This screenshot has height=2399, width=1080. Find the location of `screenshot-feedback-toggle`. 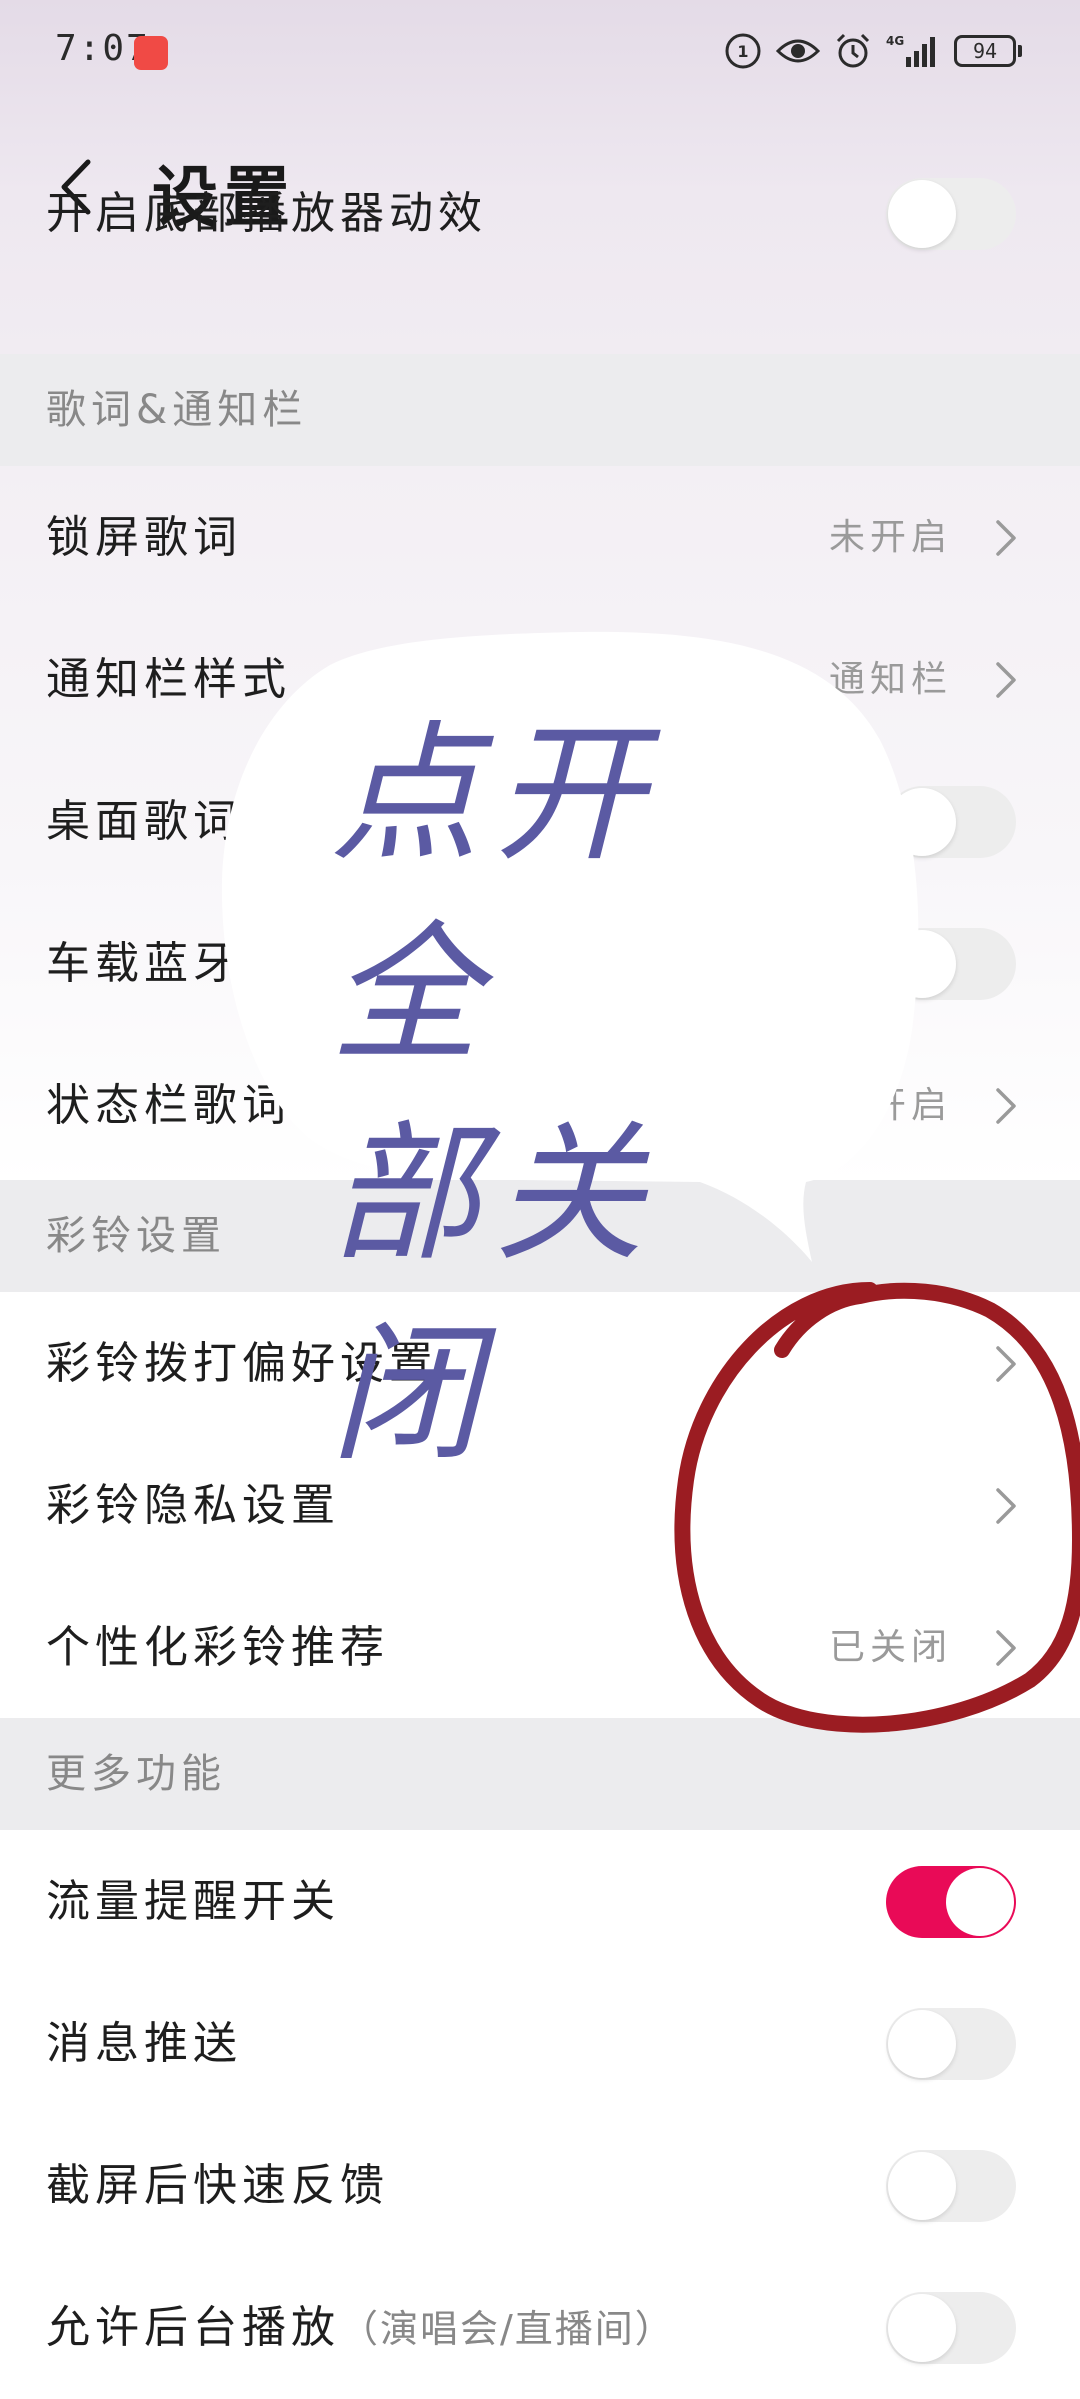

screenshot-feedback-toggle is located at coordinates (951, 2186).